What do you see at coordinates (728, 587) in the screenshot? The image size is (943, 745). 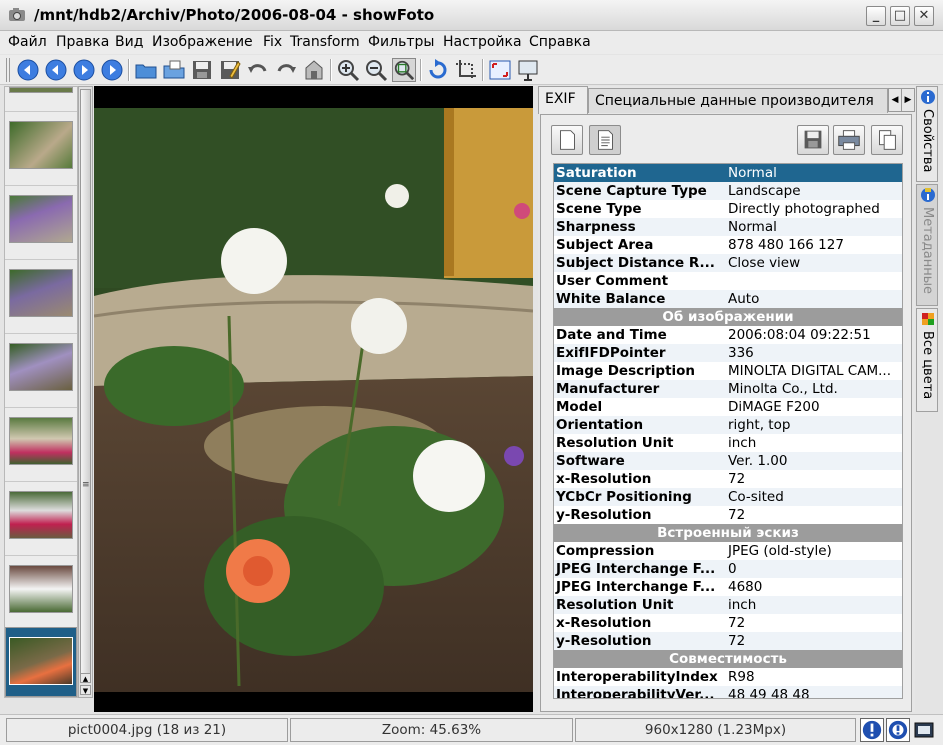 I see `metadata-row: JPEG Interchange F... 4680` at bounding box center [728, 587].